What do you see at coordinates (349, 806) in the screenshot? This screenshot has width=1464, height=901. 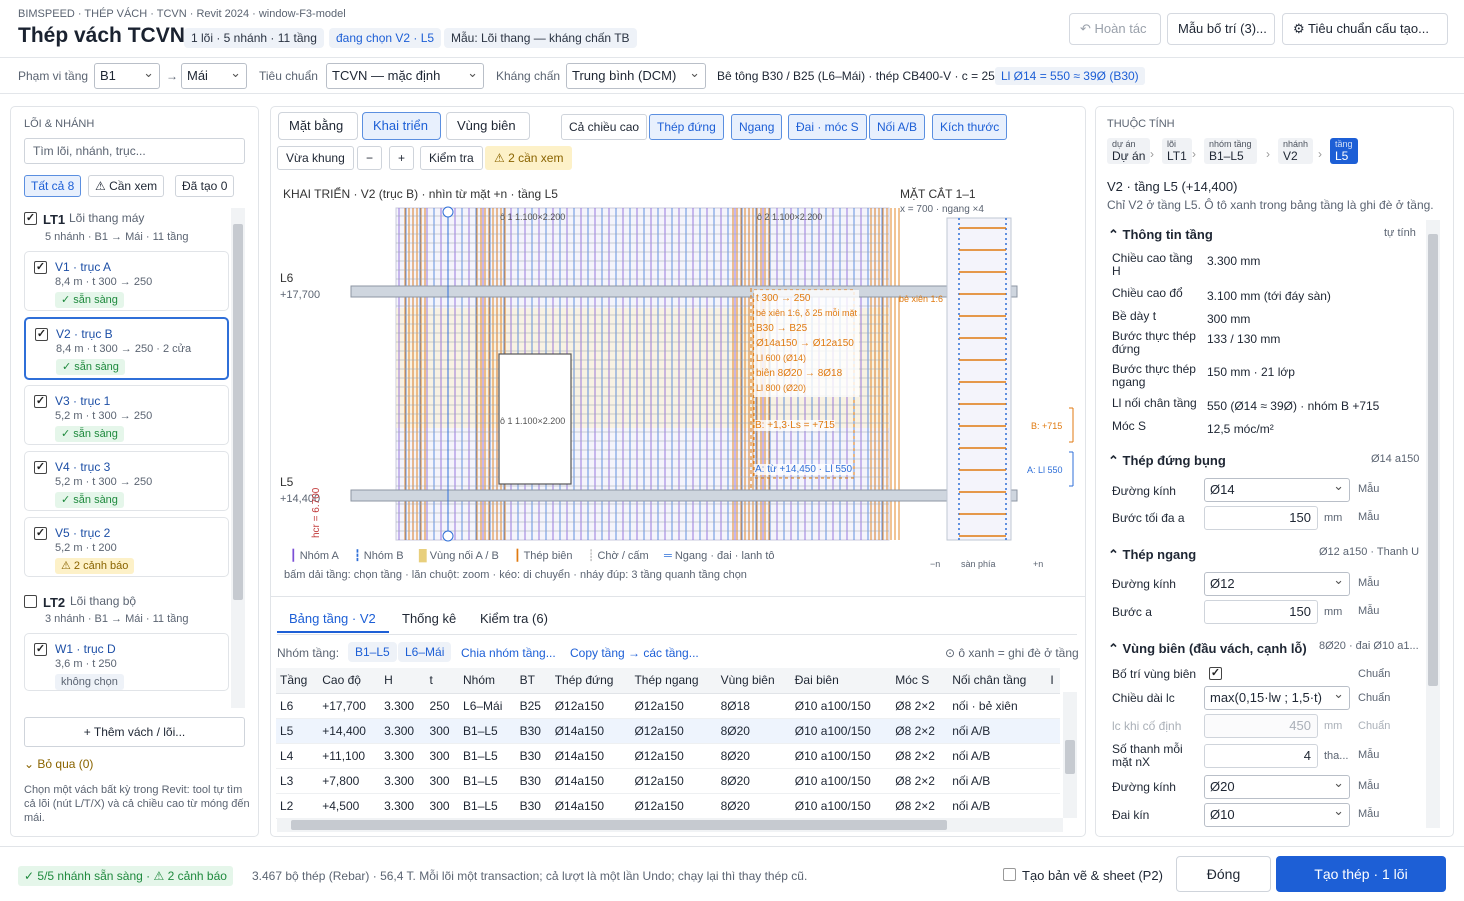 I see `table-cell: +4,500` at bounding box center [349, 806].